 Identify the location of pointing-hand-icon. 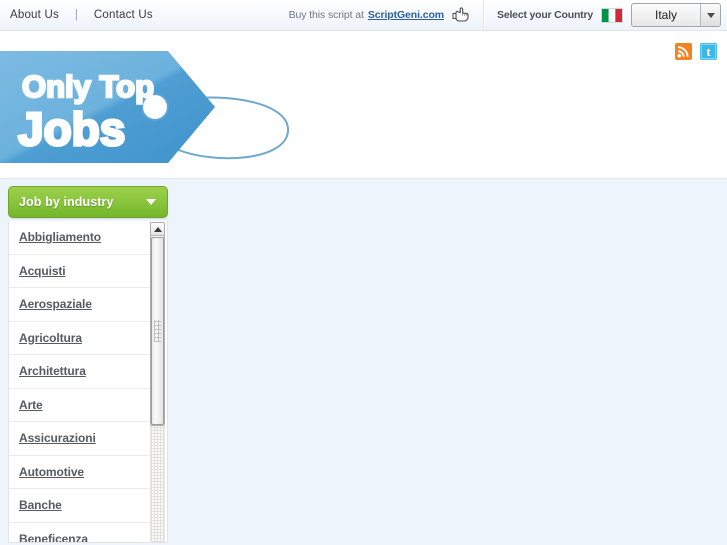
(461, 15).